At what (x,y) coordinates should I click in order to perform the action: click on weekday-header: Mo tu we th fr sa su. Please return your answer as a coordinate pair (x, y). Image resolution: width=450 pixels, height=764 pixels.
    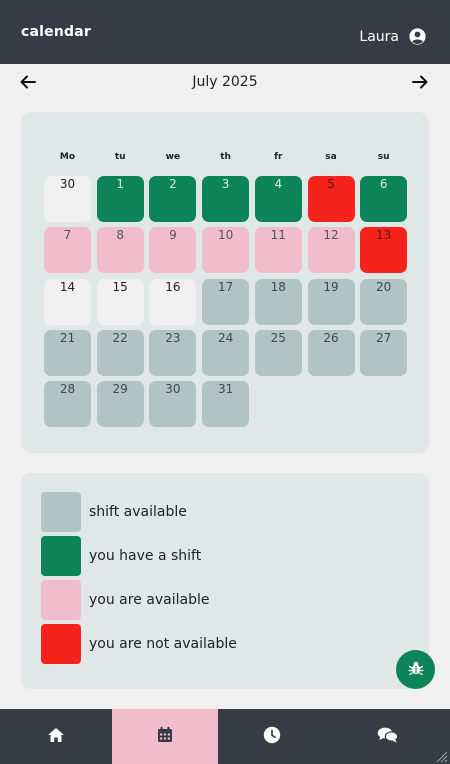
    Looking at the image, I should click on (227, 159).